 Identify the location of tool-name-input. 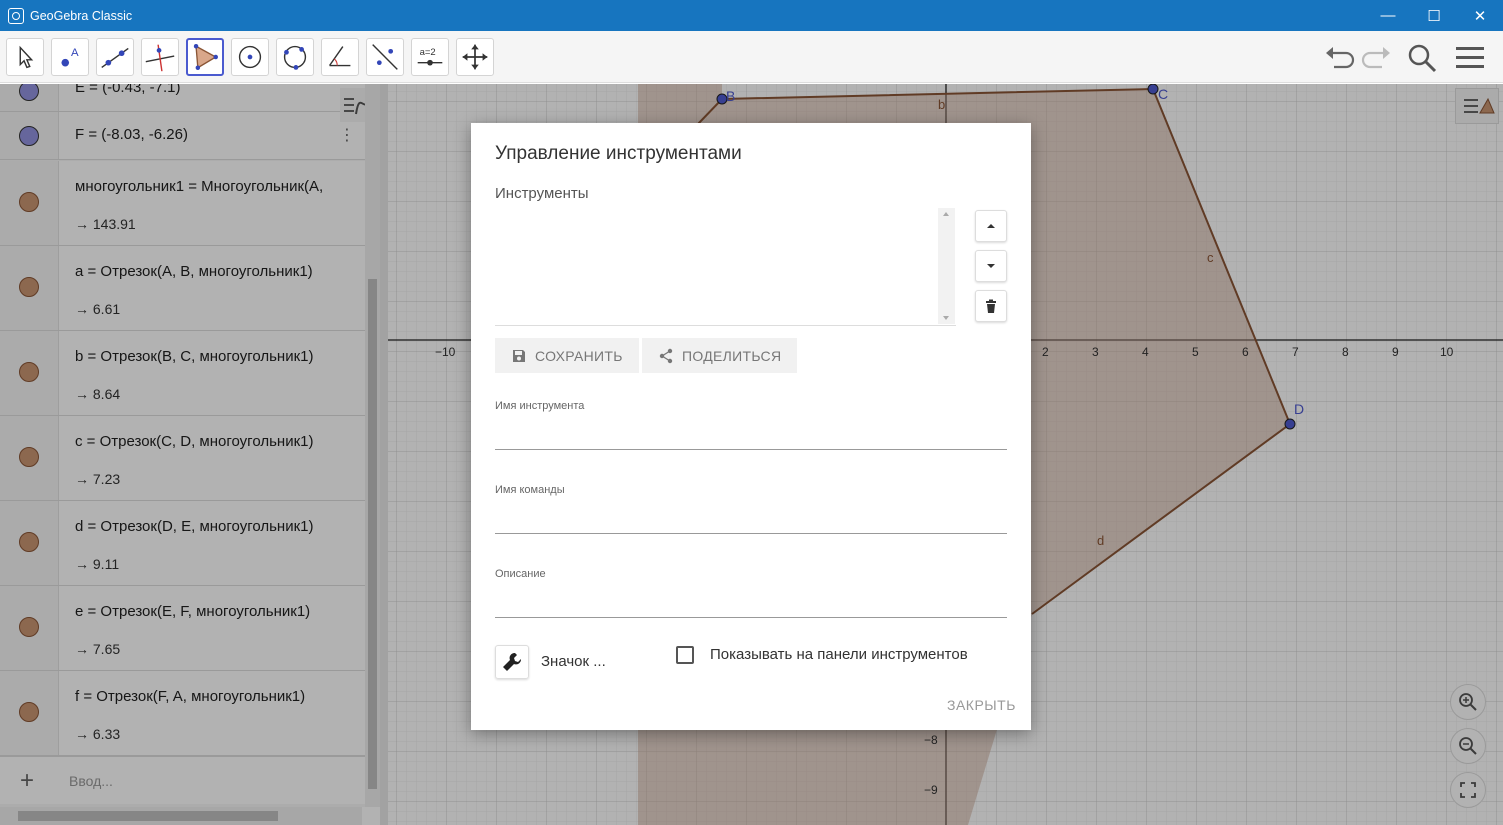
(751, 449).